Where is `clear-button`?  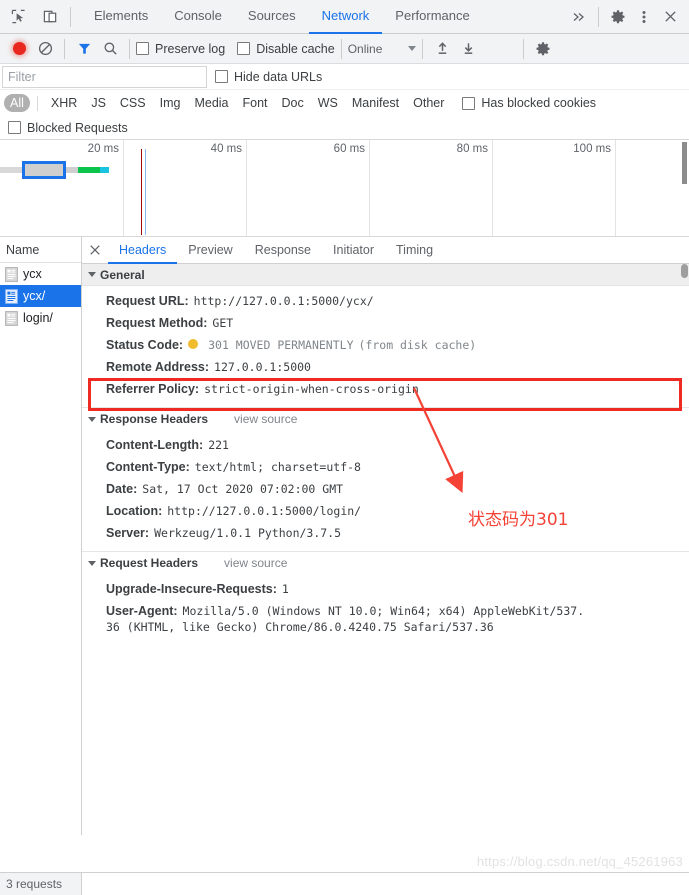 clear-button is located at coordinates (45, 49).